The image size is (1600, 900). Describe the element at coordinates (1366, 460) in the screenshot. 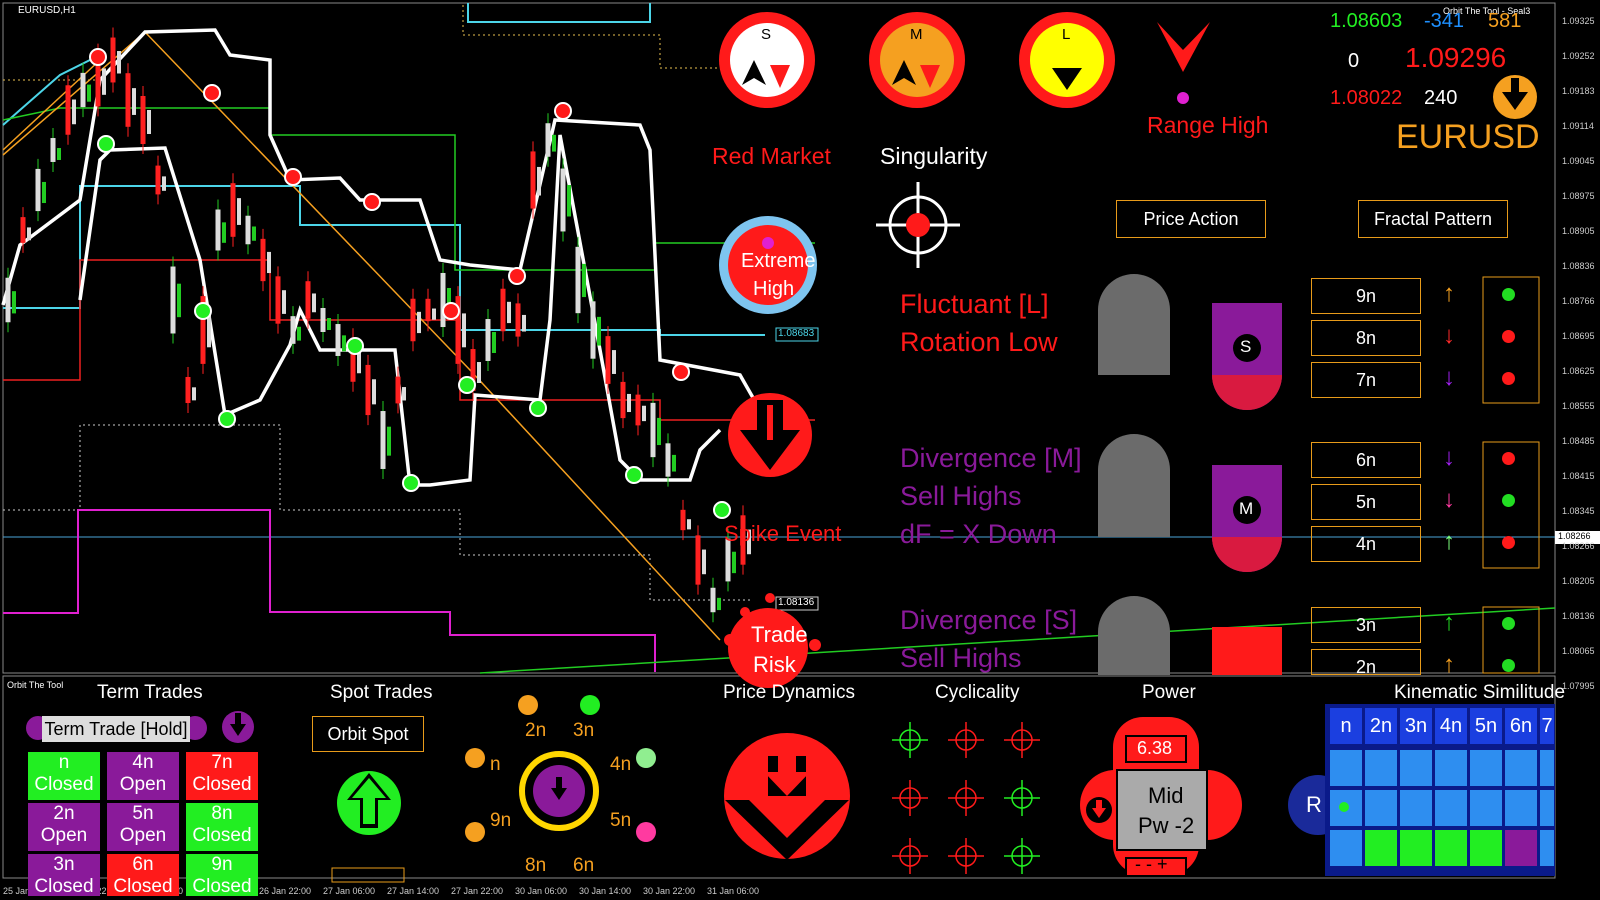

I see `fractal-6n-button: 6n` at that location.